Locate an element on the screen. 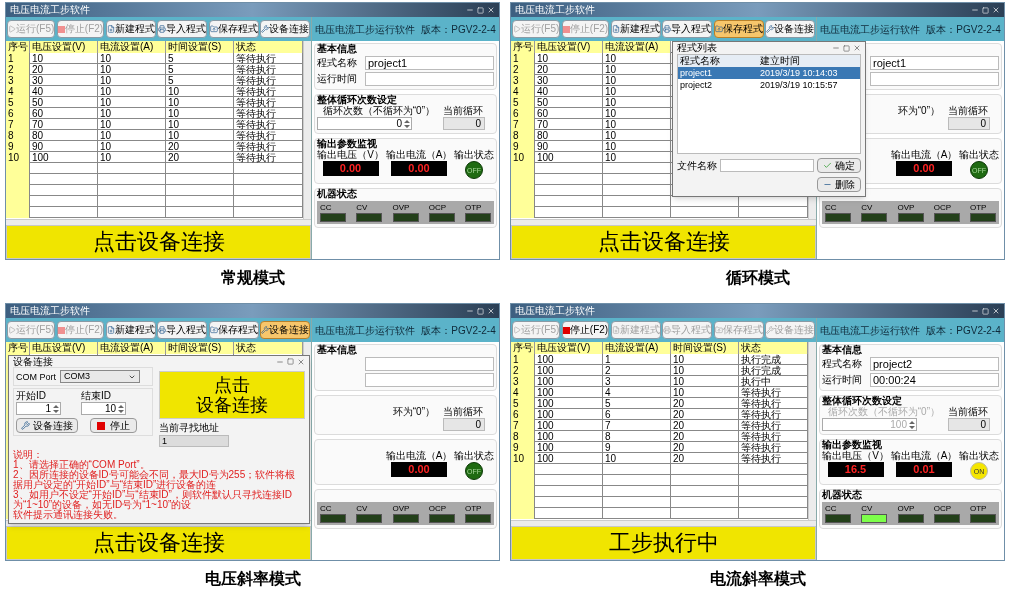  wrench-icon is located at coordinates (25, 425).